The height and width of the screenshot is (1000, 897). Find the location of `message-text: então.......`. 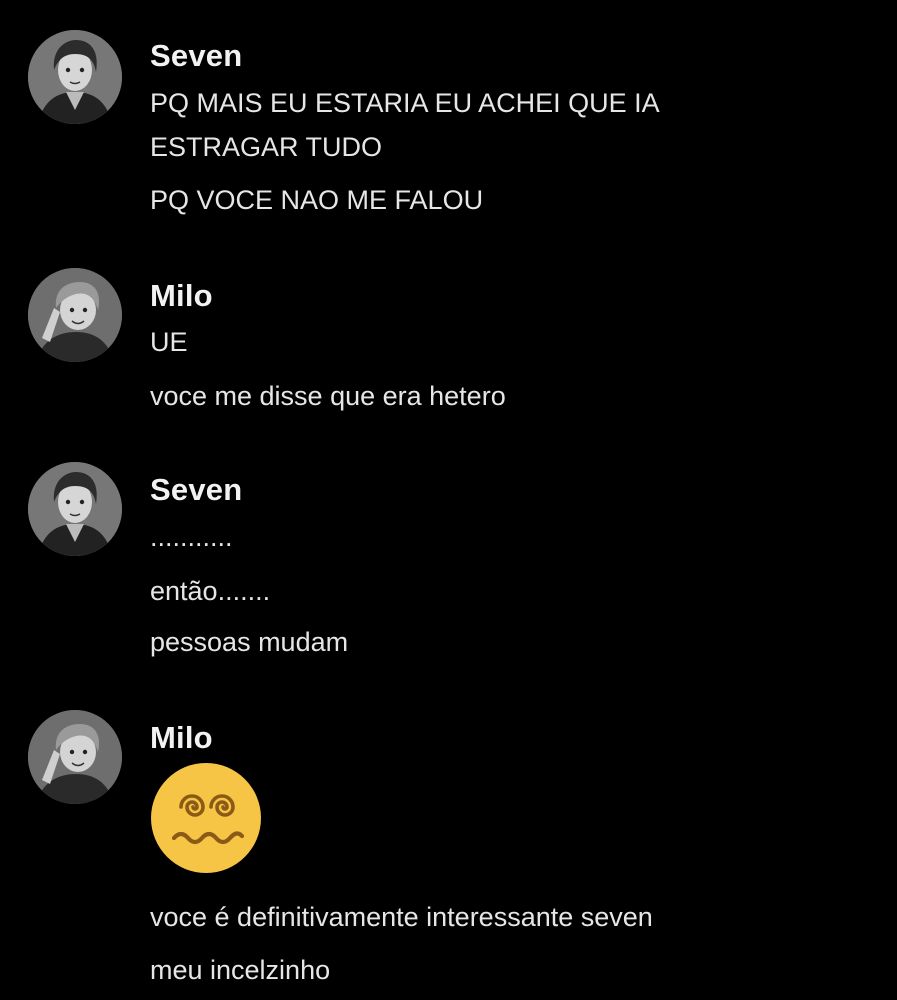

message-text: então....... is located at coordinates (210, 591).